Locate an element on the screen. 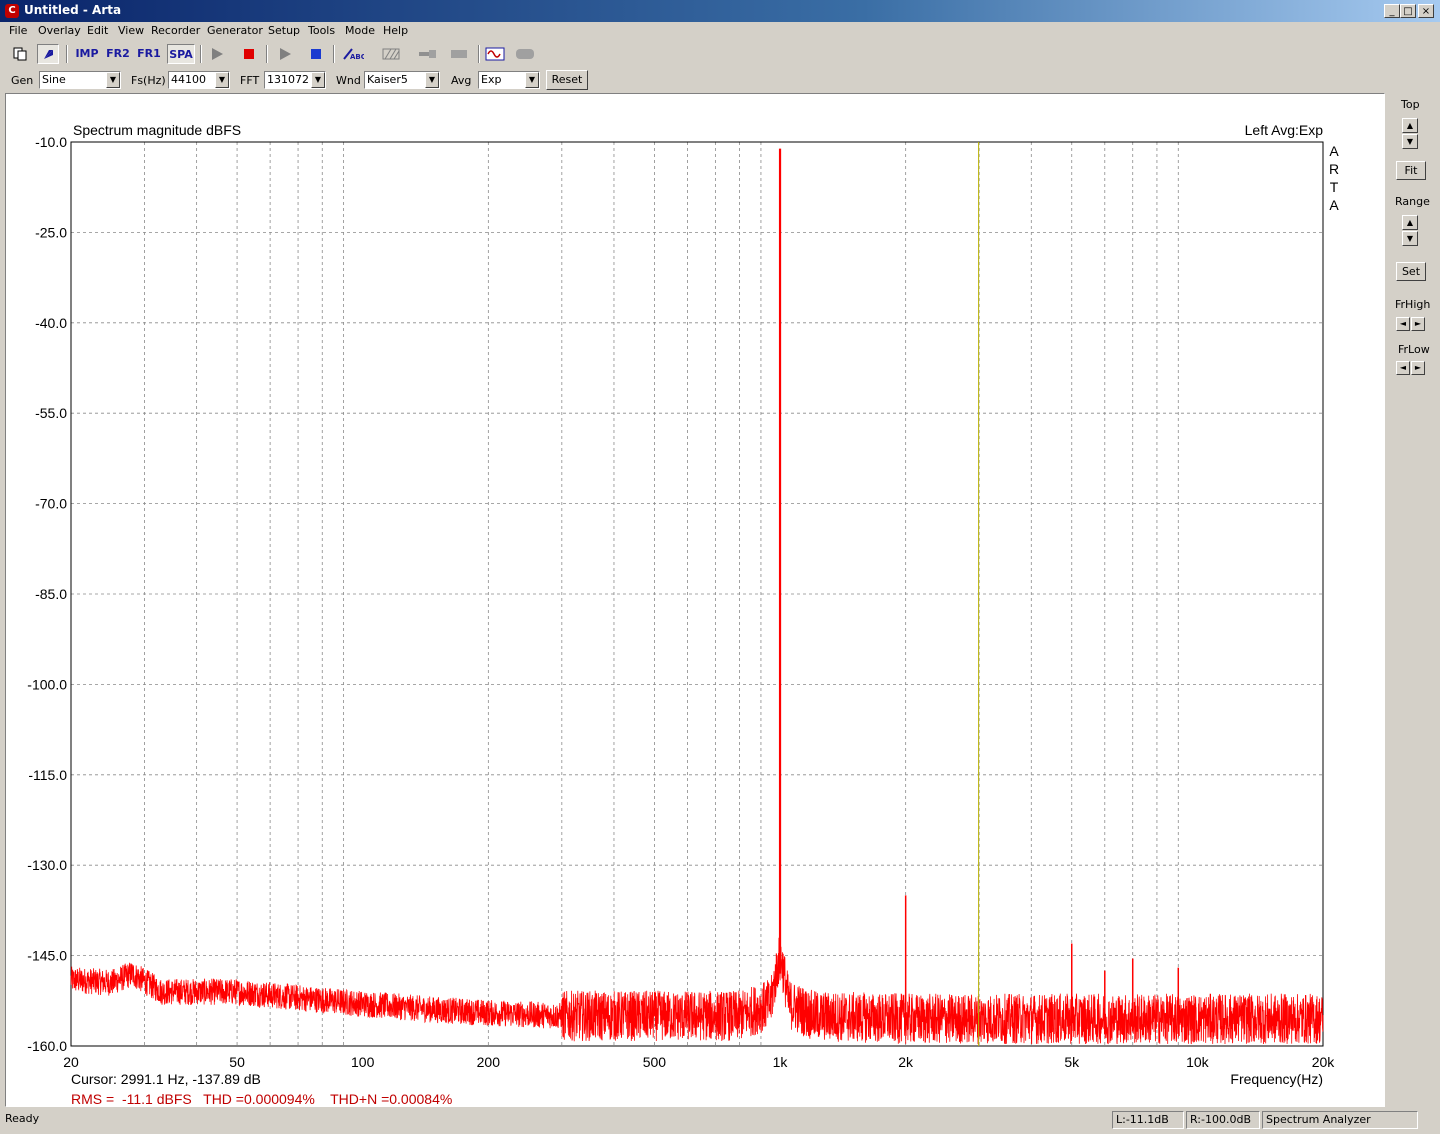  y-tick-label: -55.0 is located at coordinates (51, 413).